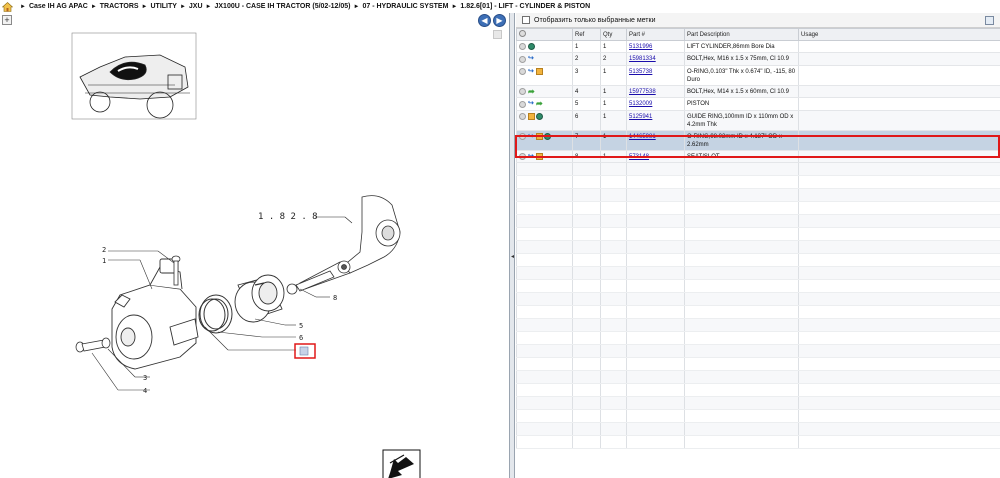 The width and height of the screenshot is (1000, 478). Describe the element at coordinates (301, 338) in the screenshot. I see `callout-6: 6` at that location.